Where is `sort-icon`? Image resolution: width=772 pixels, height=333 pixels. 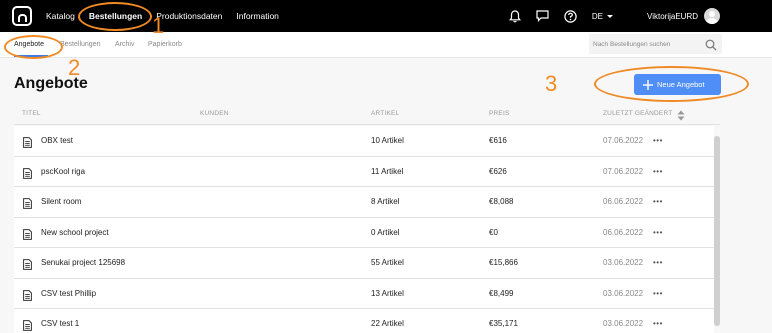
sort-icon is located at coordinates (681, 117).